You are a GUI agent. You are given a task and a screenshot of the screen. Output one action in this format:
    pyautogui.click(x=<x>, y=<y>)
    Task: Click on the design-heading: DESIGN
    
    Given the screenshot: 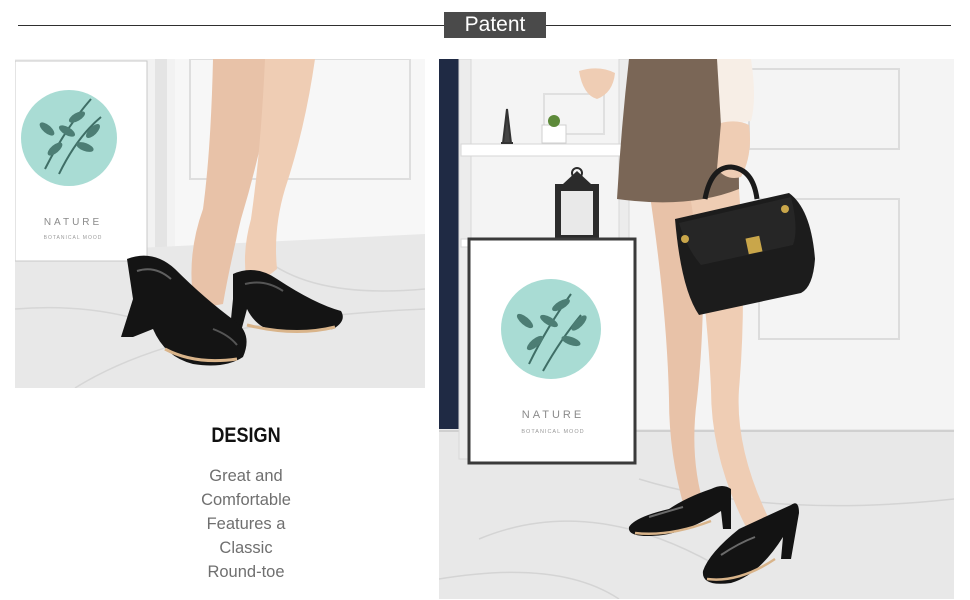 What is the action you would take?
    pyautogui.click(x=246, y=435)
    